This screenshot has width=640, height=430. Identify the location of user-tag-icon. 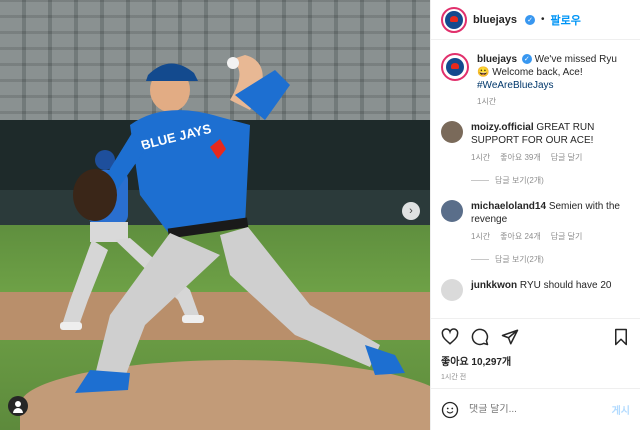
(18, 406).